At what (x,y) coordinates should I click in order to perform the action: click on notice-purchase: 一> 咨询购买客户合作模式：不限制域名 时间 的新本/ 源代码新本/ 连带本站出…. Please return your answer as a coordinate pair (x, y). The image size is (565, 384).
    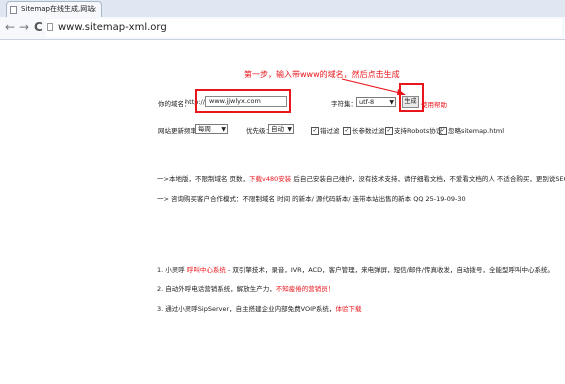
    Looking at the image, I should click on (311, 199).